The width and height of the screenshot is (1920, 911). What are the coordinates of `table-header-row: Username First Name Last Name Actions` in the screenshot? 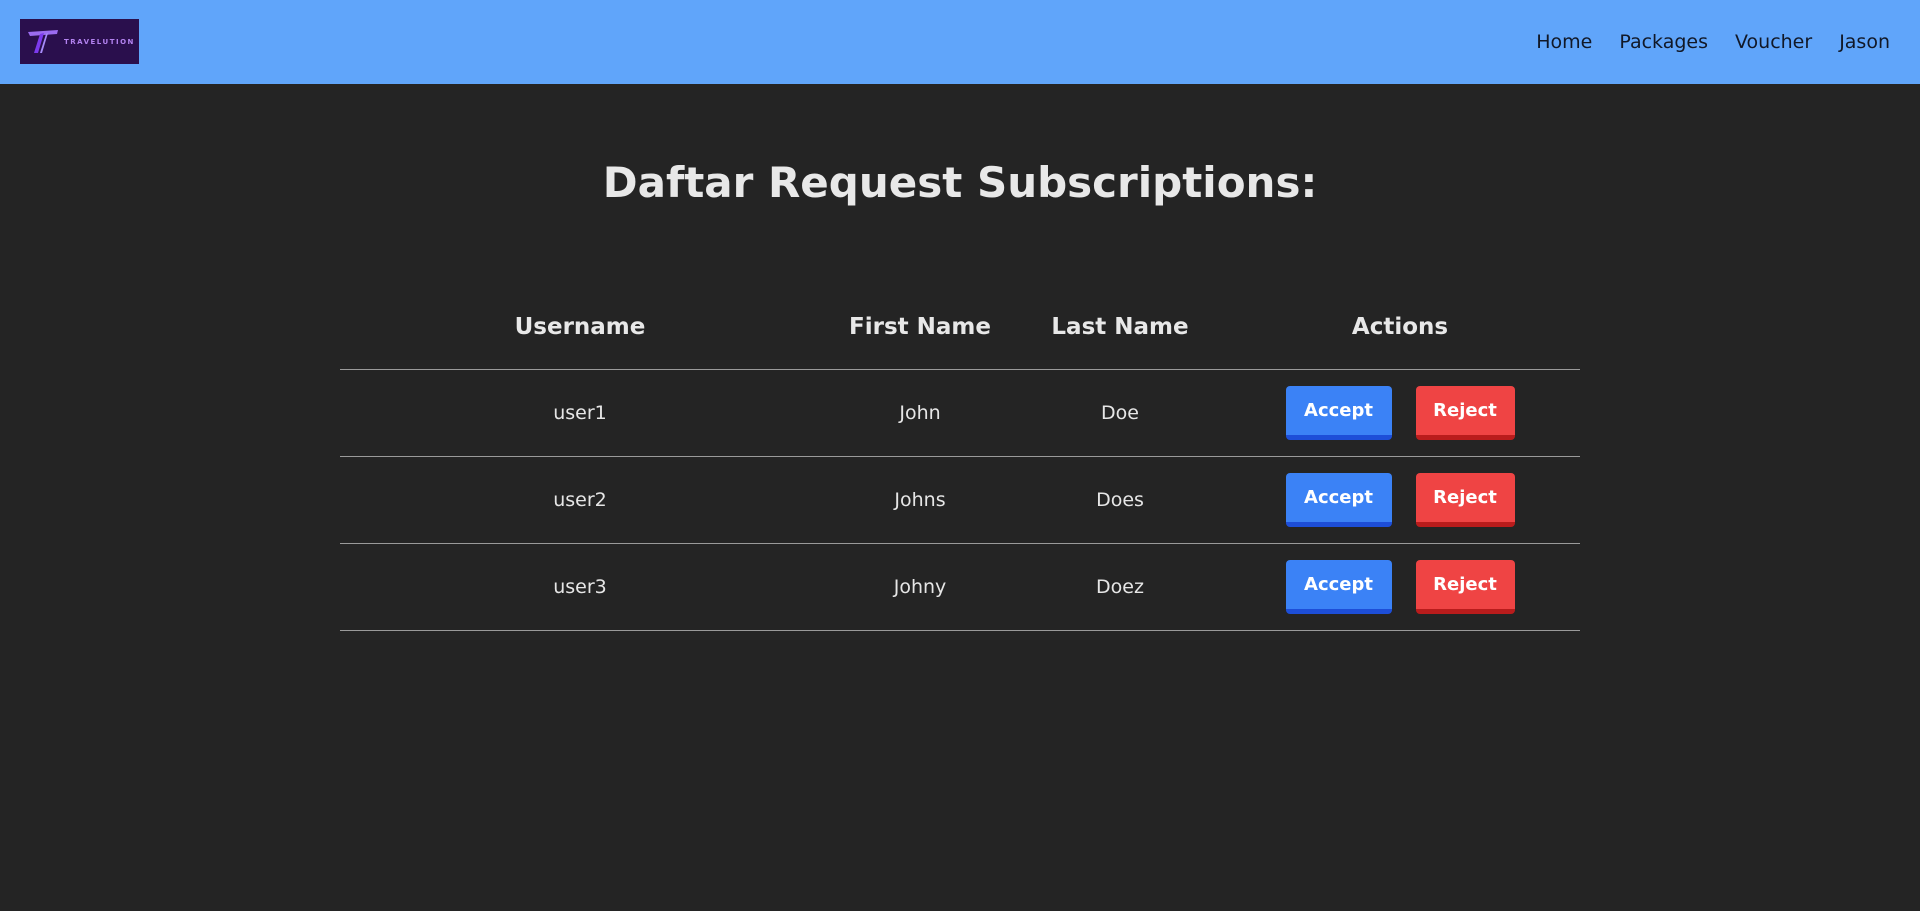 It's located at (960, 327).